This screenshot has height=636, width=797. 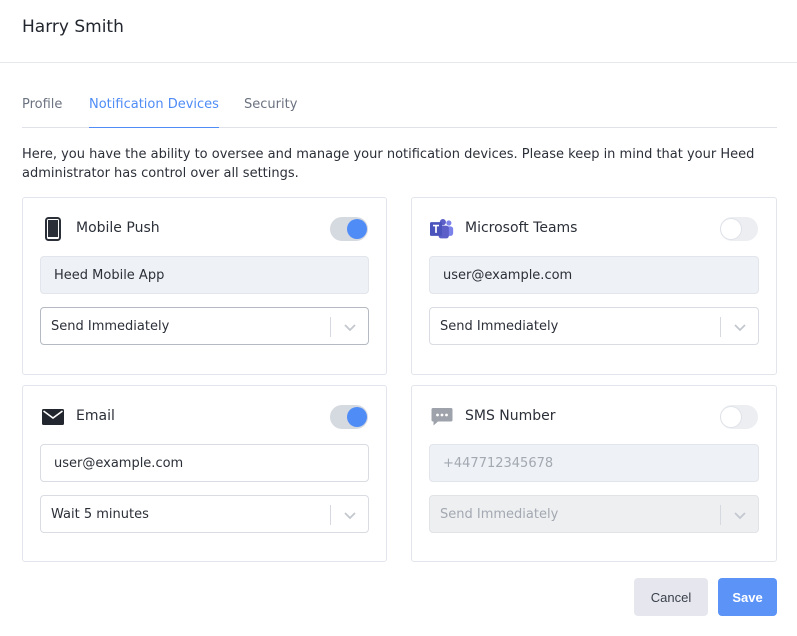 I want to click on phone-icon, so click(x=53, y=229).